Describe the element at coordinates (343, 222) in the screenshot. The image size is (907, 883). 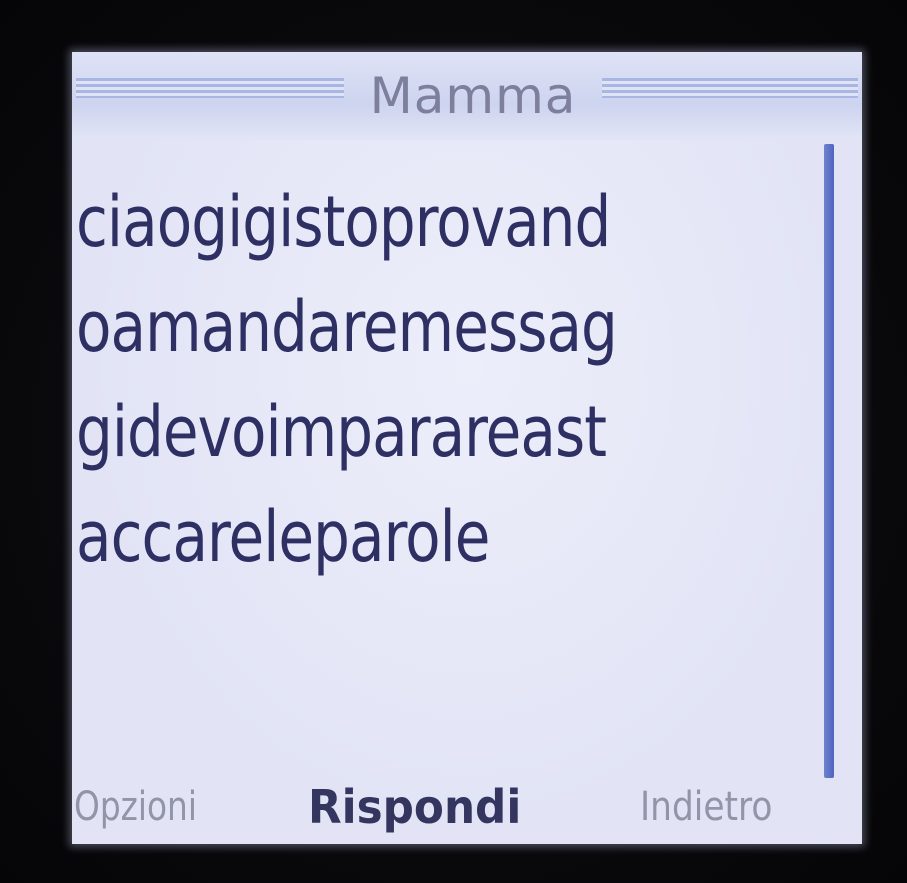
I see `message-line: ciaogigistoprovand` at that location.